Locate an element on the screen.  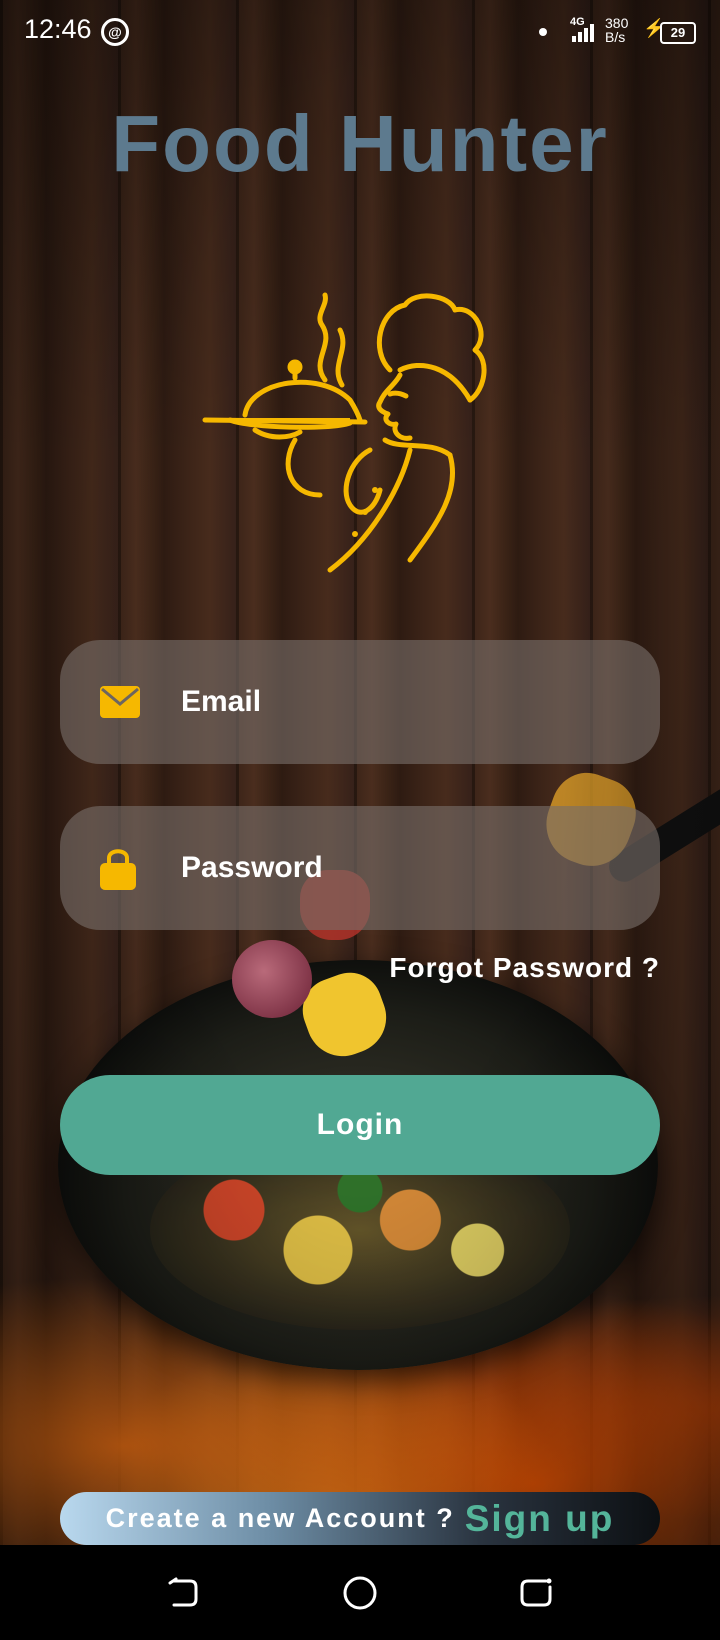
notification-icon: @ is located at coordinates (115, 32).